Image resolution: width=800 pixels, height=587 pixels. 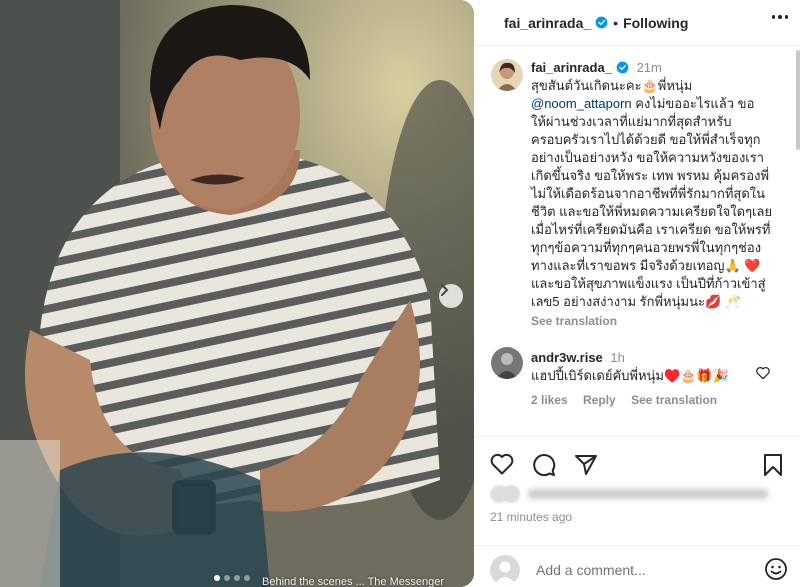 What do you see at coordinates (531, 517) in the screenshot?
I see `post-time: 21 minutes ago` at bounding box center [531, 517].